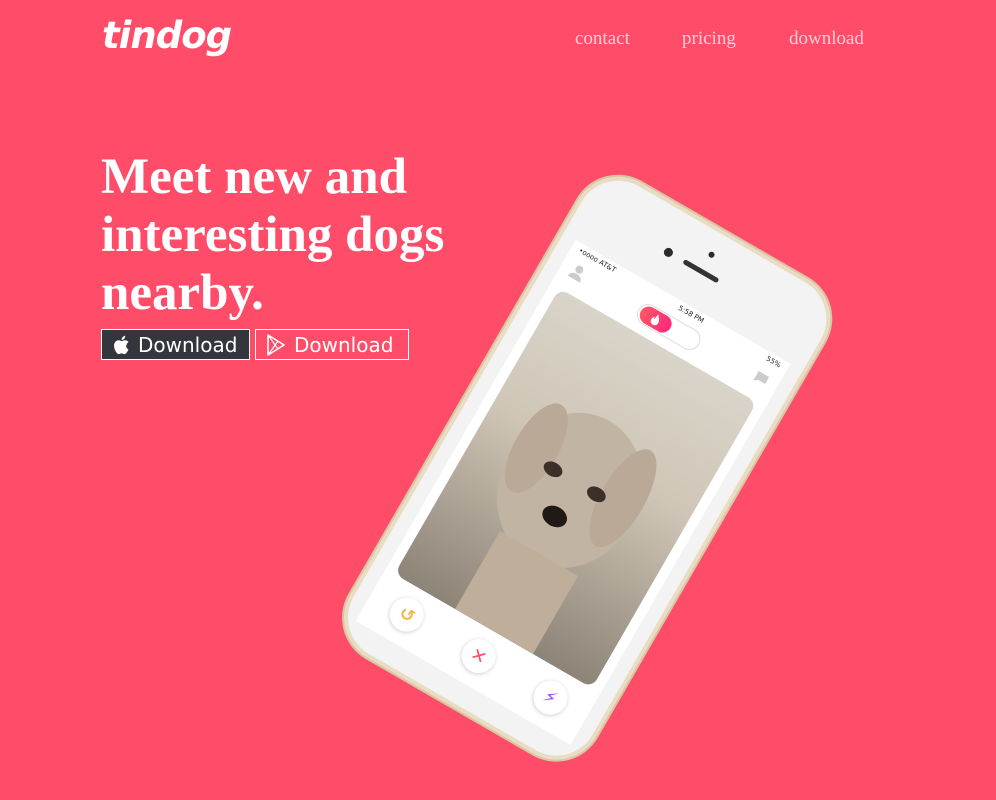  Describe the element at coordinates (550, 697) in the screenshot. I see `boost-icon: ⚡` at that location.